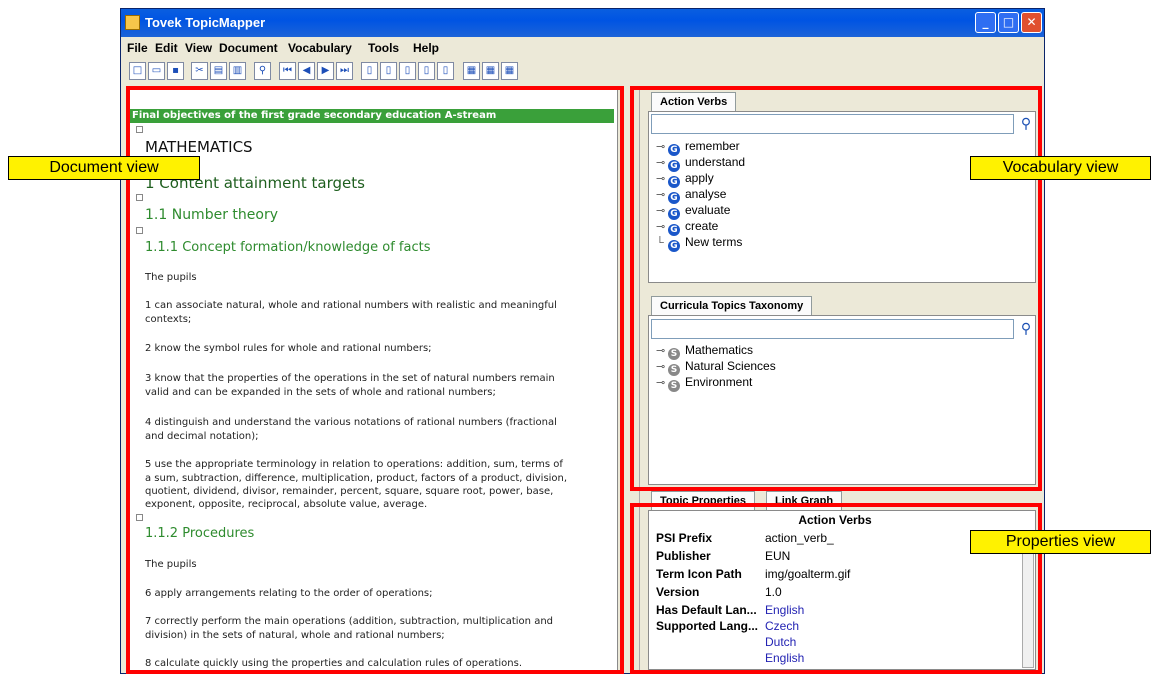  Describe the element at coordinates (490, 71) in the screenshot. I see `view-vocab-icon: ▦` at that location.